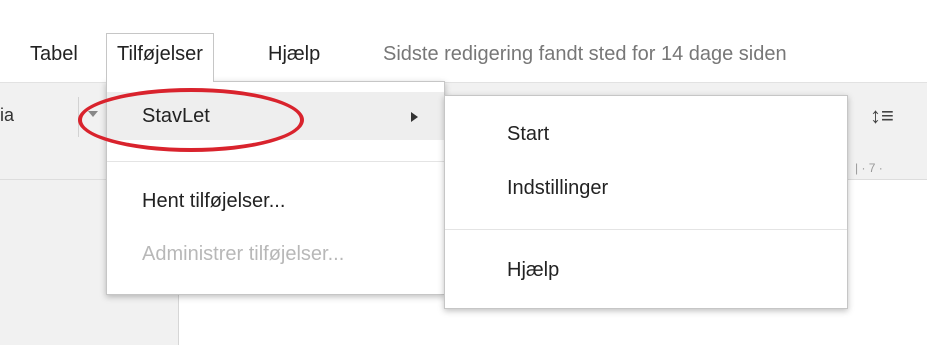 This screenshot has width=927, height=345. Describe the element at coordinates (646, 229) in the screenshot. I see `submenu-divider` at that location.